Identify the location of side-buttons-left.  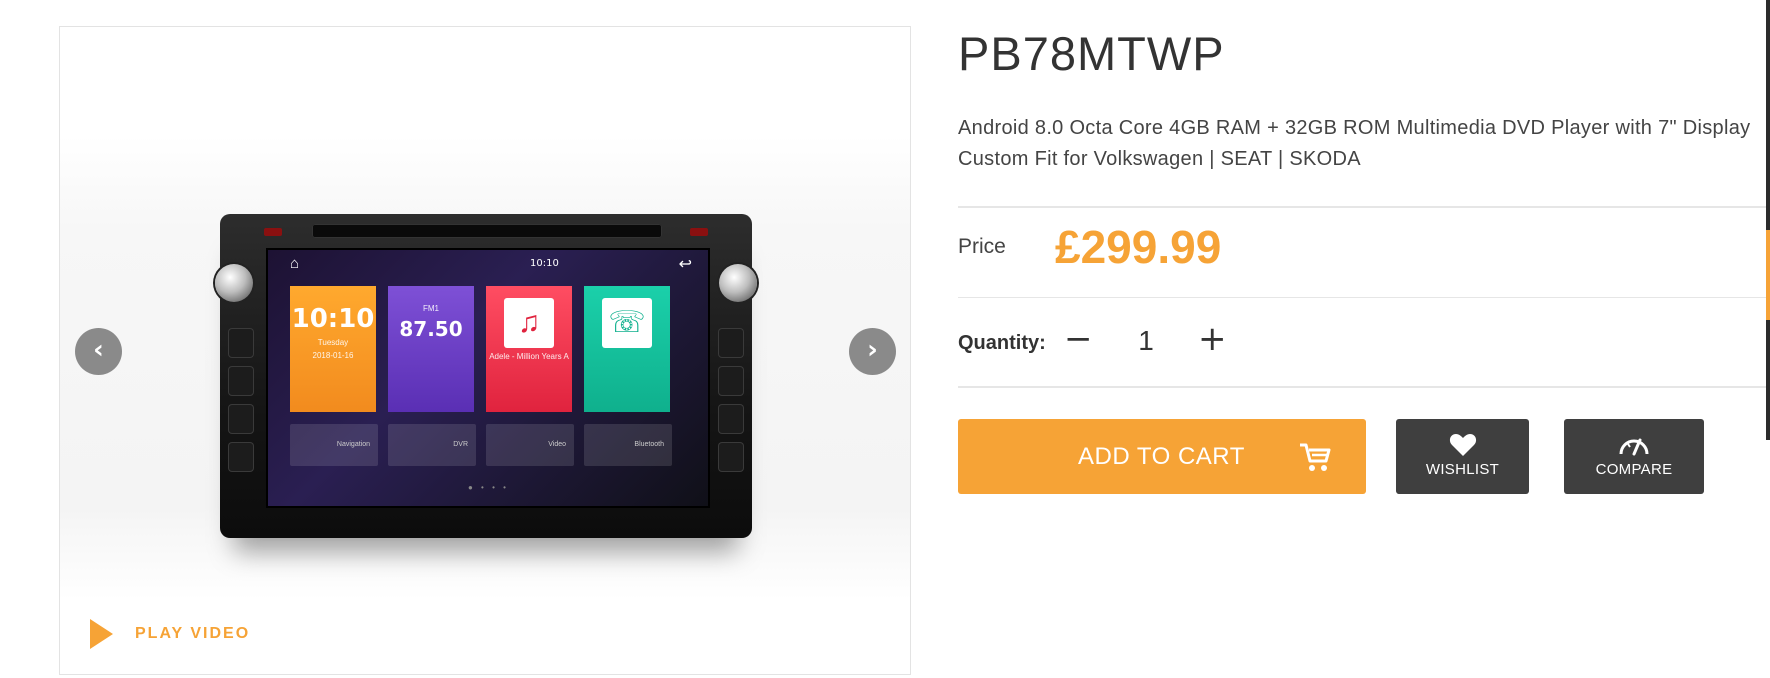
(241, 404).